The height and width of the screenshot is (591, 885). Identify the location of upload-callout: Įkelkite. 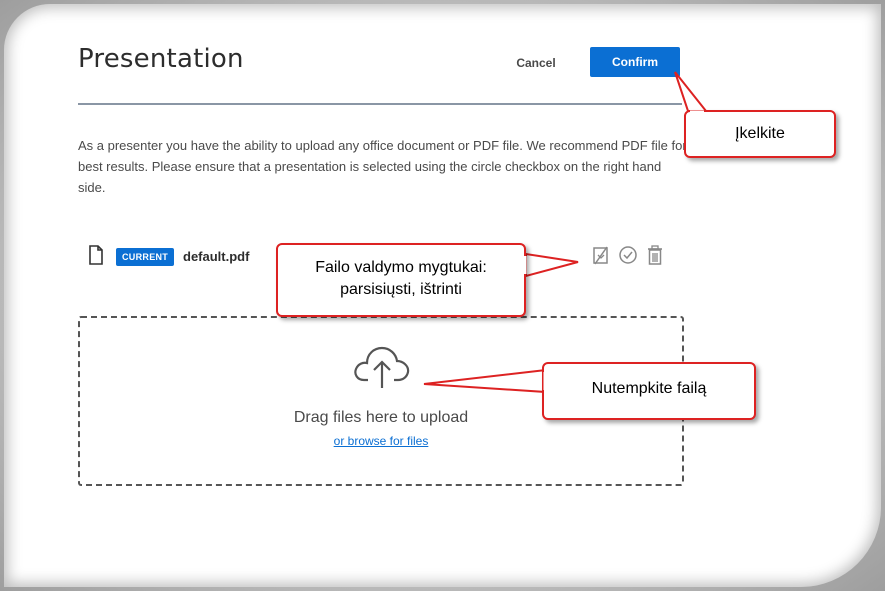
(760, 134).